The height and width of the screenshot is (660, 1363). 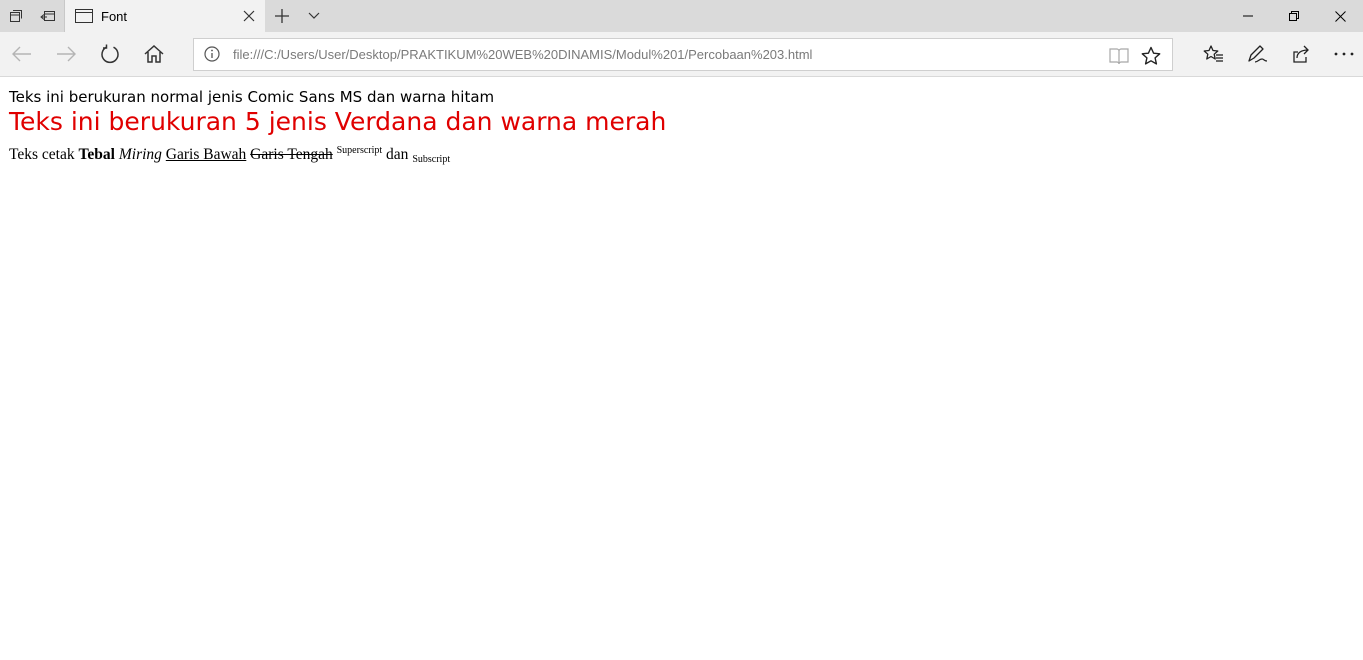 I want to click on forward-arrow-icon, so click(x=66, y=54).